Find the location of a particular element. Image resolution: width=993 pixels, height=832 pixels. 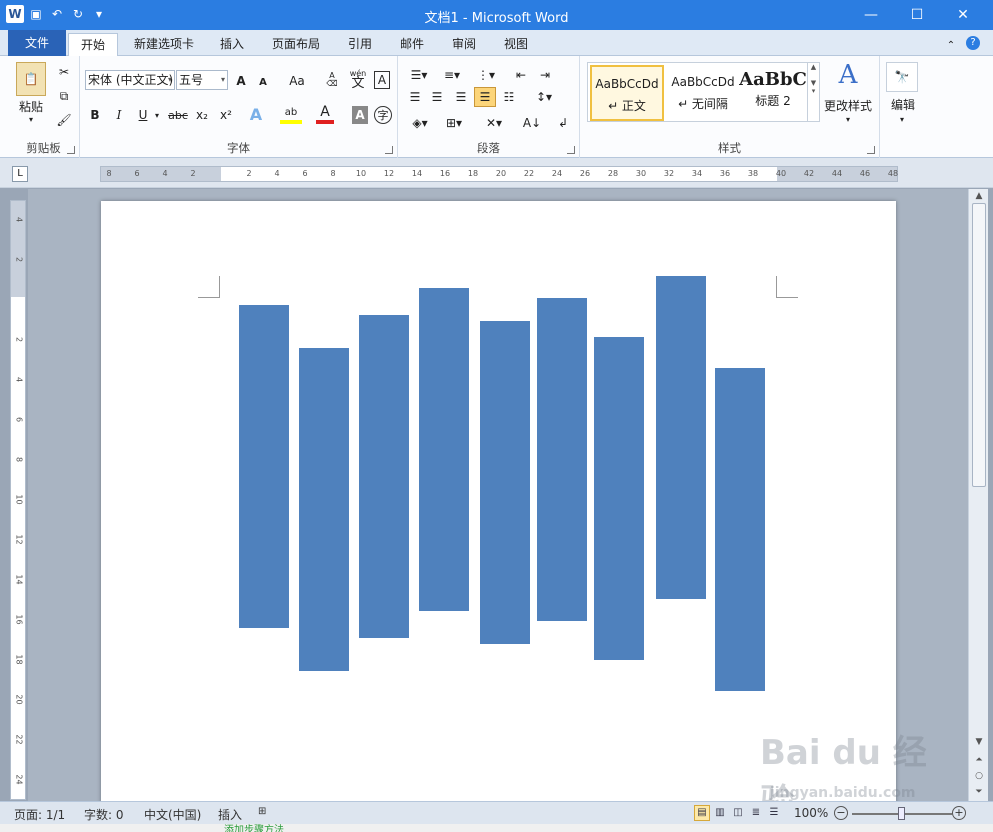

cut-icon: ✂ is located at coordinates (64, 72).